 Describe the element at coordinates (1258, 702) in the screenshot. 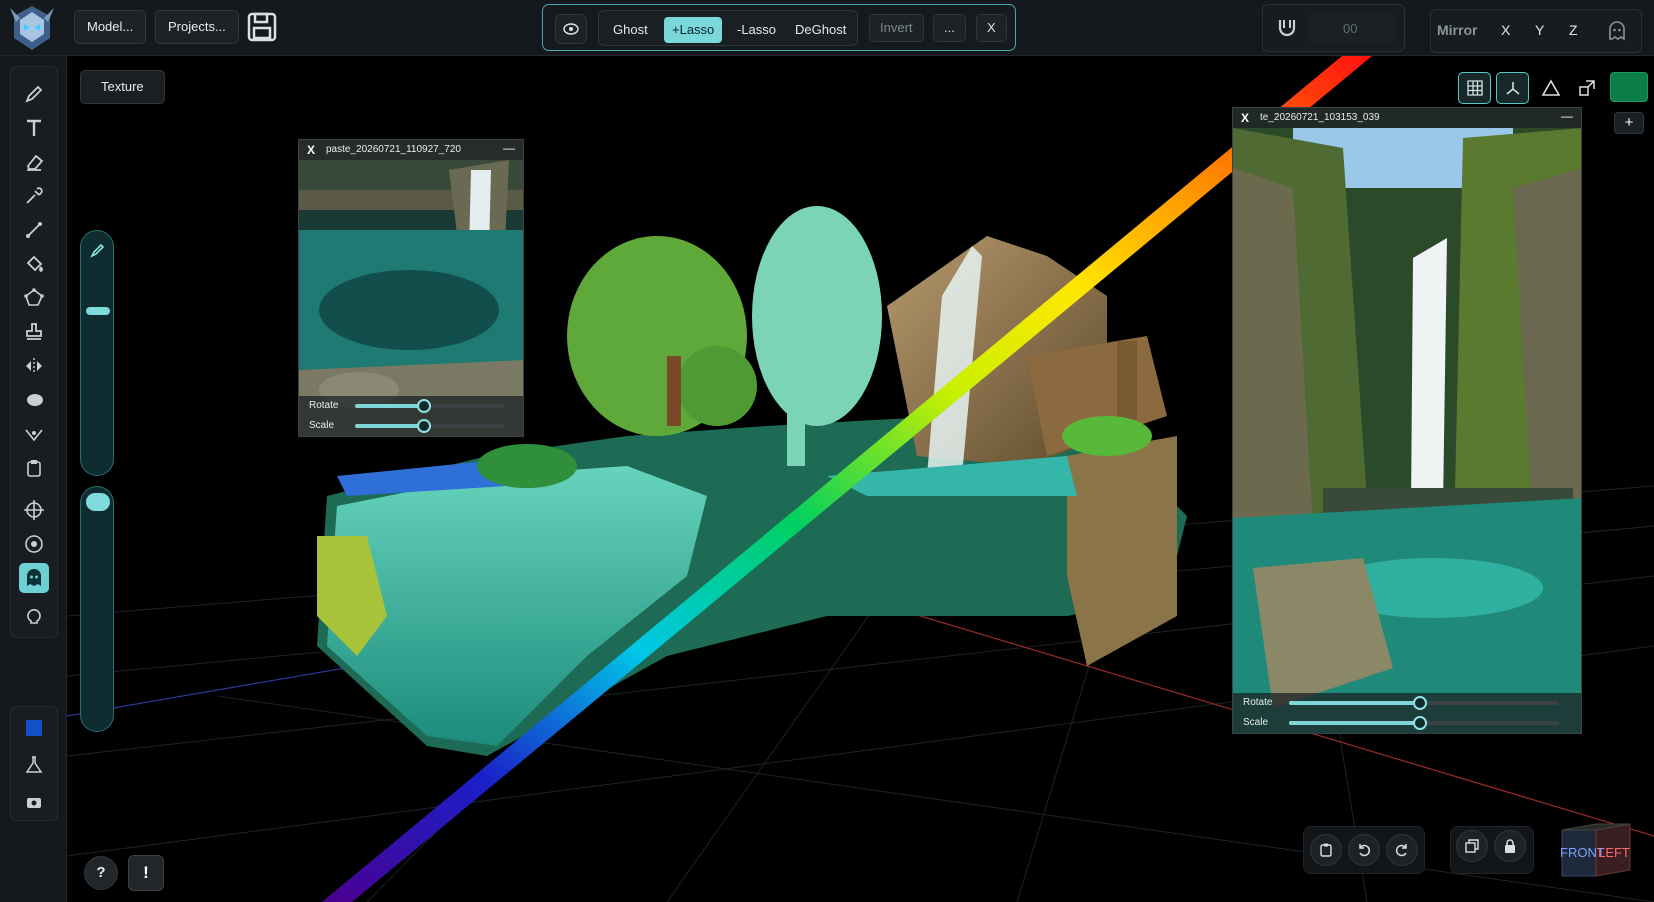

I see `rotate-label: Rotate` at that location.